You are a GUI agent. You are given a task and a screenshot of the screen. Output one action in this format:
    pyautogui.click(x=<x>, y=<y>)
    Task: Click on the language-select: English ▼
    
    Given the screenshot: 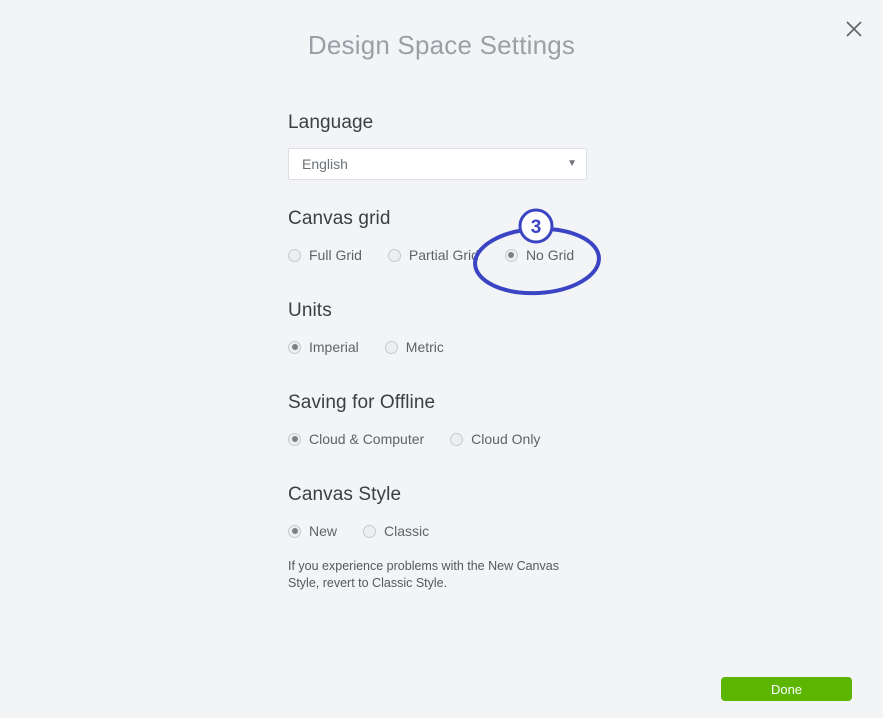 What is the action you would take?
    pyautogui.click(x=437, y=164)
    